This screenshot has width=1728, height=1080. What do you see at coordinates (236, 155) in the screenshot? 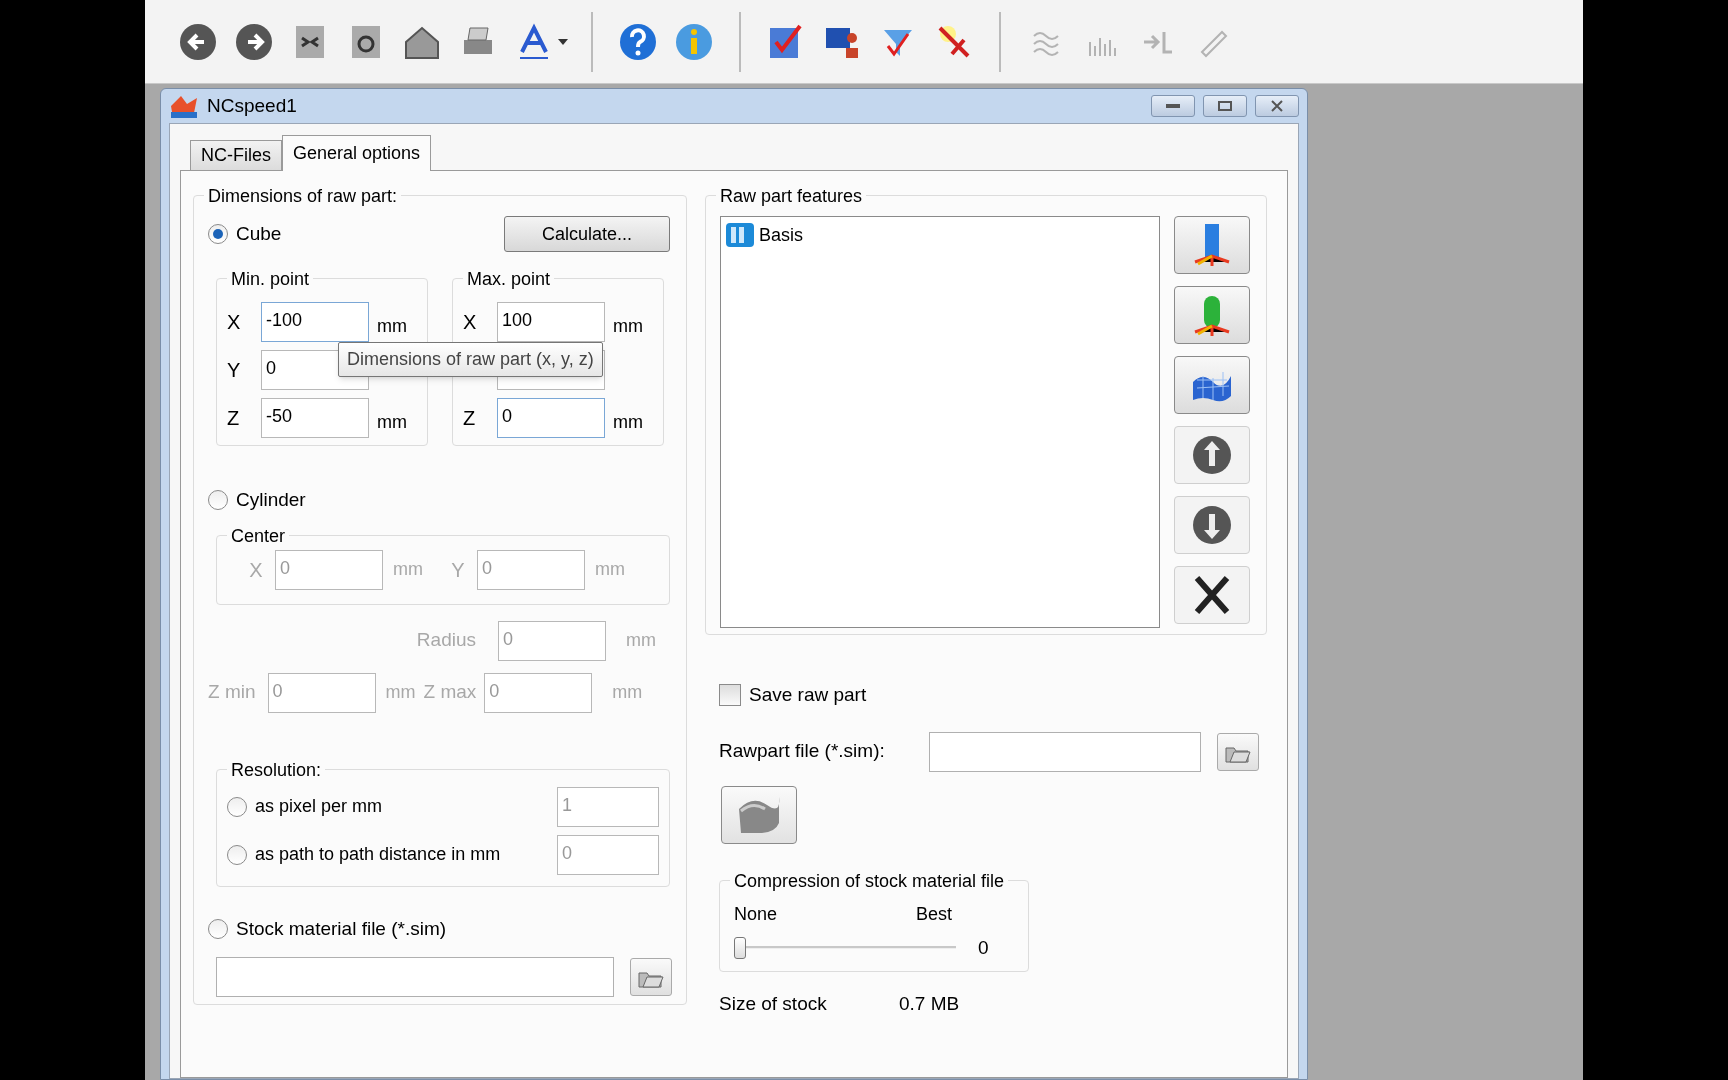
I see `tab: NC-Files` at bounding box center [236, 155].